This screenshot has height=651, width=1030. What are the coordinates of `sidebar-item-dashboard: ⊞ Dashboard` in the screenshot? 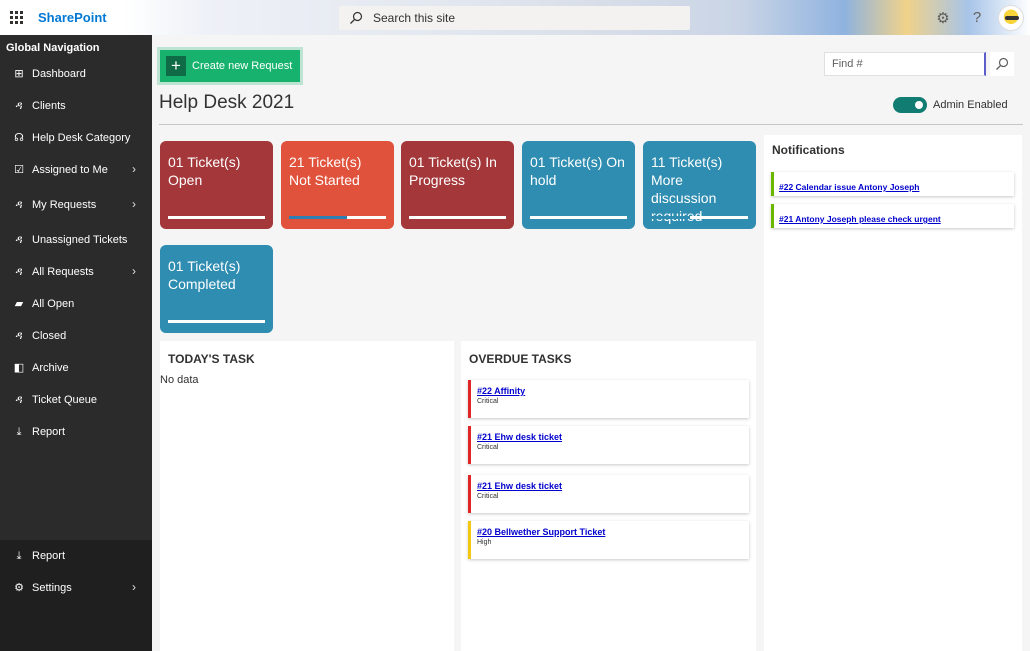 It's located at (76, 74).